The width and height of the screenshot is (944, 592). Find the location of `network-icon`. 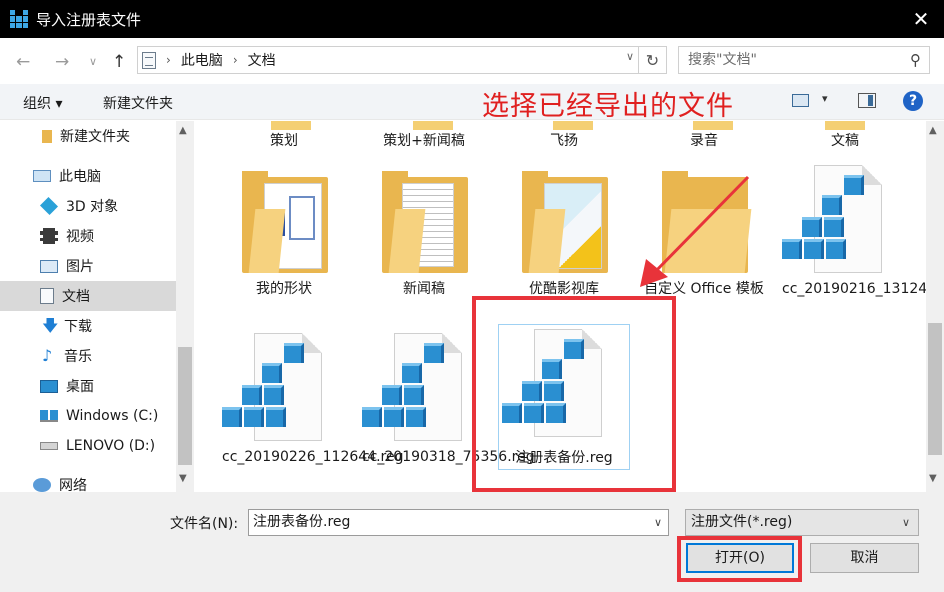

network-icon is located at coordinates (42, 485).